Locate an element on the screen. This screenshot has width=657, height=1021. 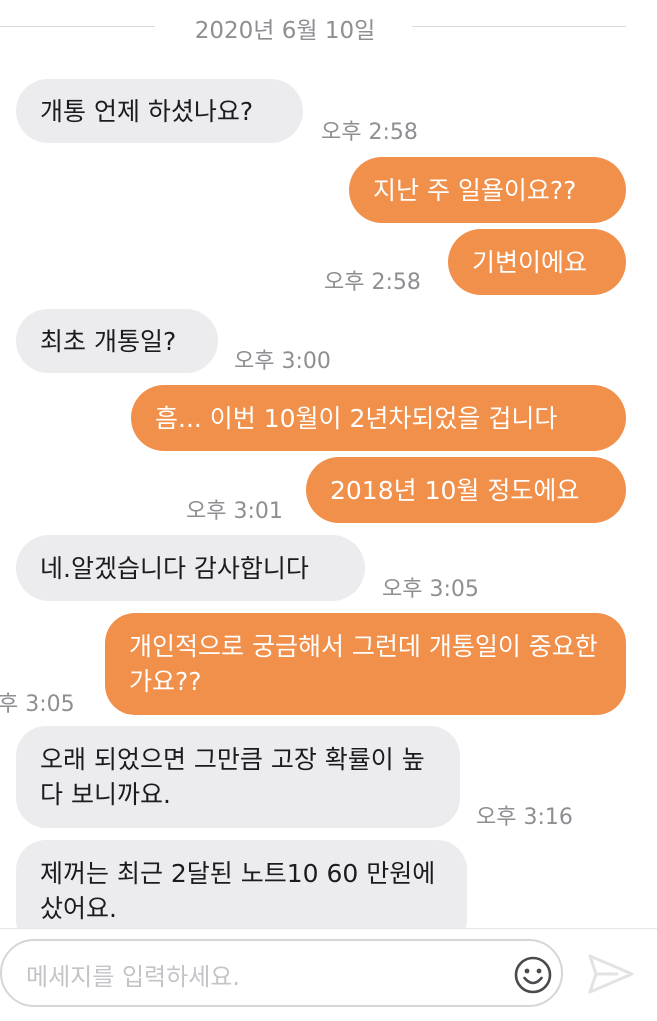
message-timestamp: 후 3:05 is located at coordinates (37, 704).